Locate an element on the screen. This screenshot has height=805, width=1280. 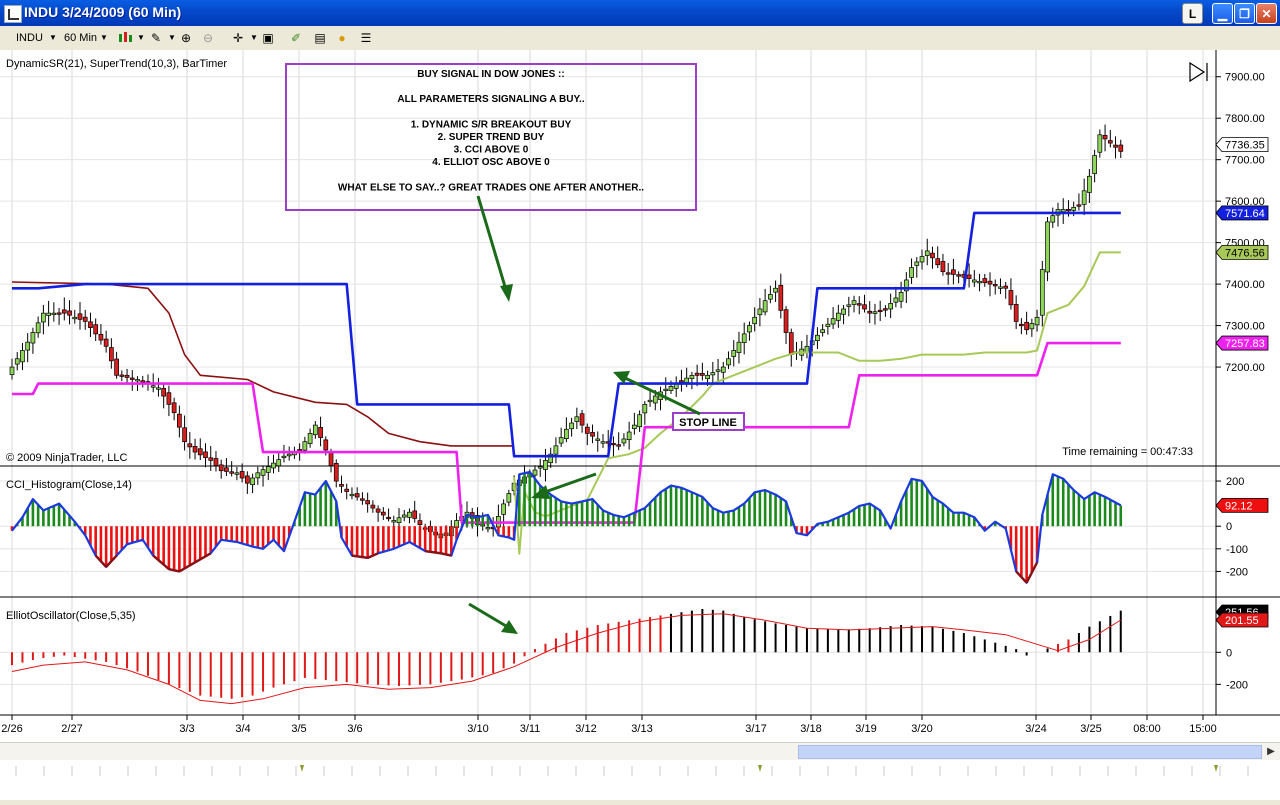
maximize-button: ❐ is located at coordinates (1244, 13).